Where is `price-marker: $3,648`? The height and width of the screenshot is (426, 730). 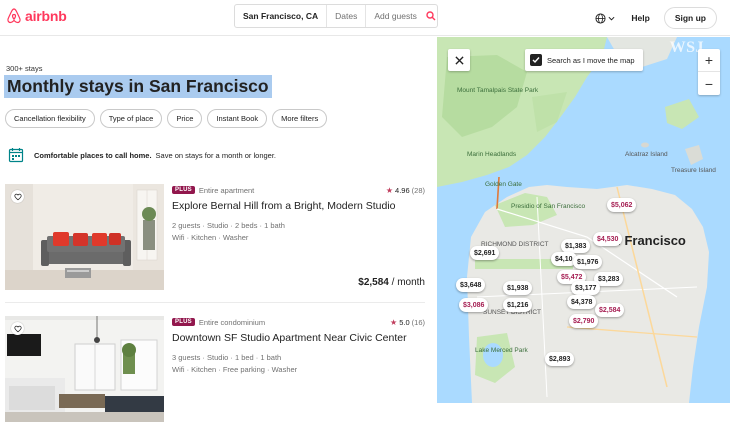
price-marker: $3,648 is located at coordinates (471, 285).